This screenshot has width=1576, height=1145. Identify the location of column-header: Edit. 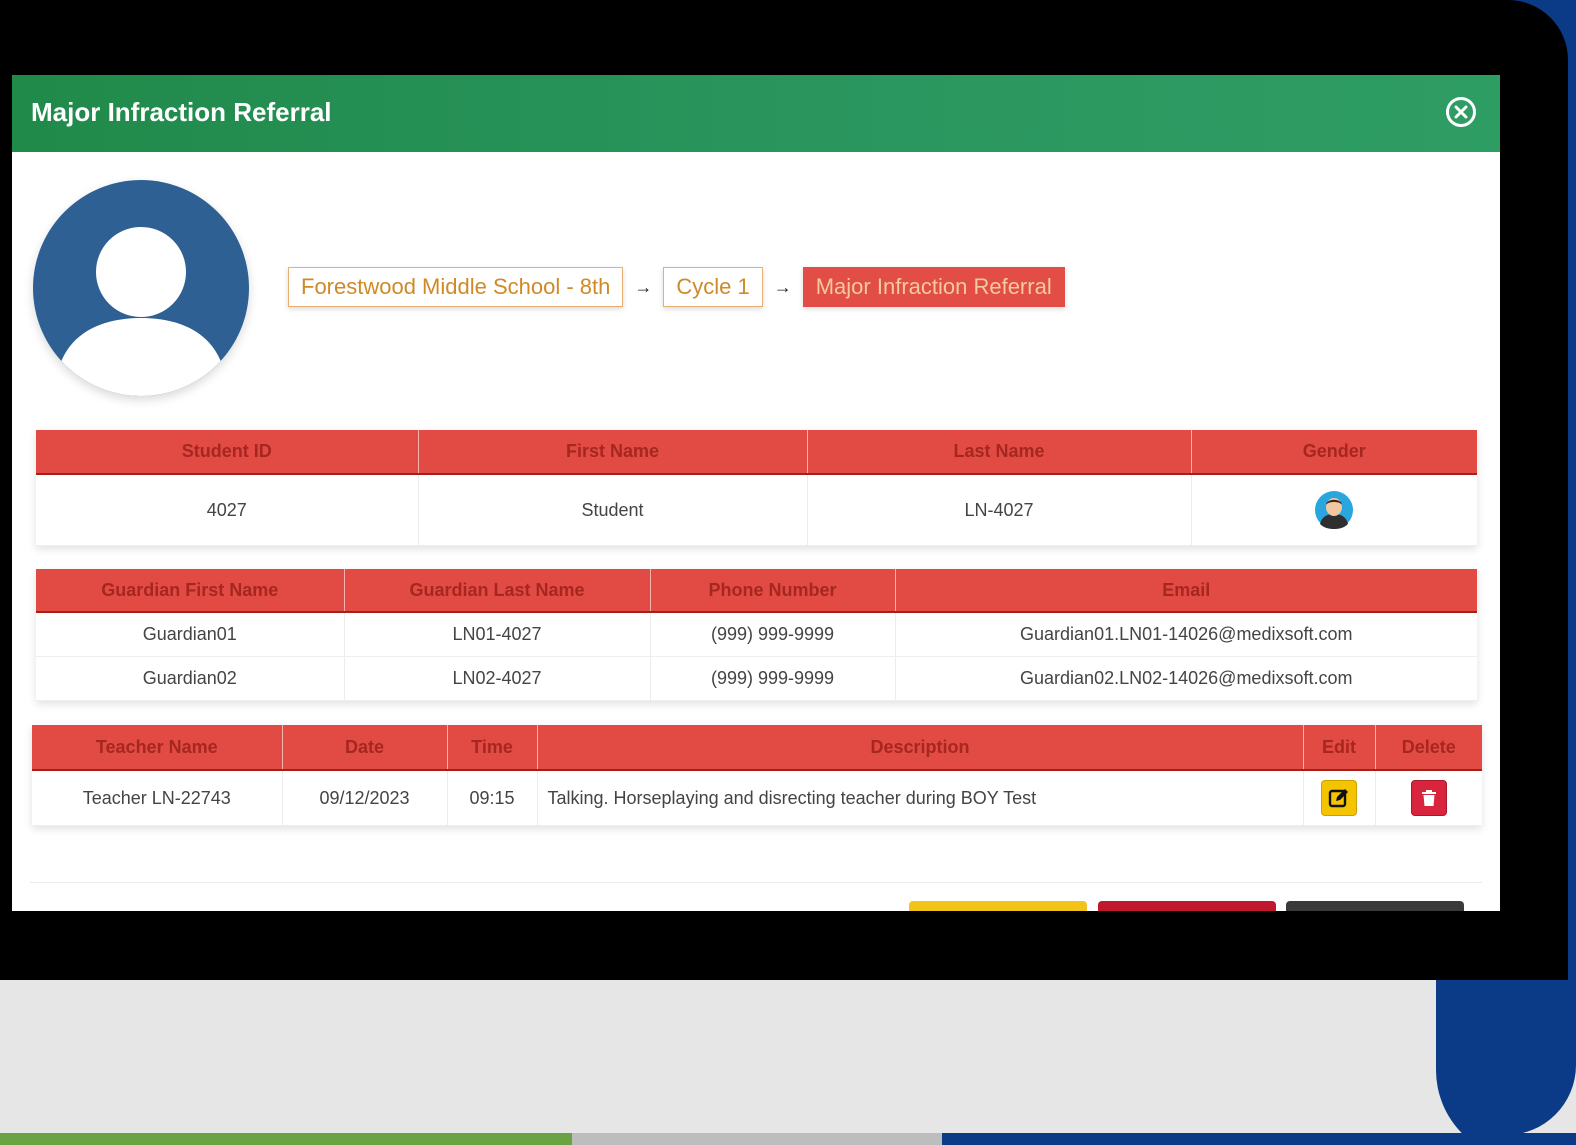
(1339, 748).